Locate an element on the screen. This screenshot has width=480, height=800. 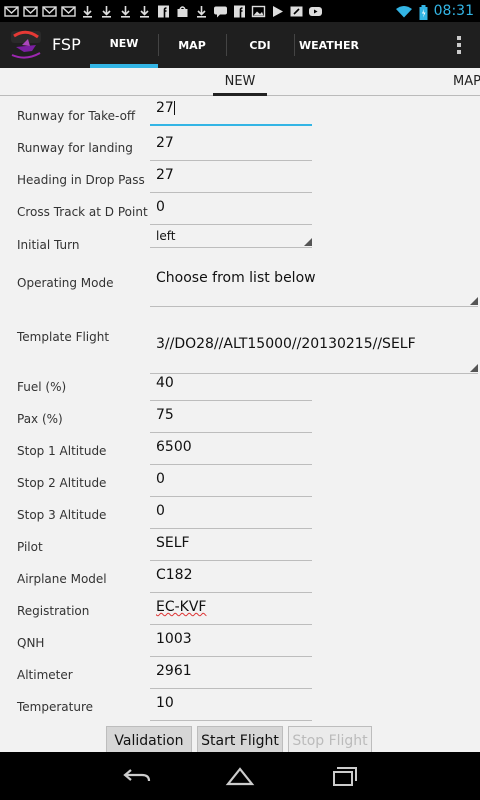
talk-icon is located at coordinates (220, 11).